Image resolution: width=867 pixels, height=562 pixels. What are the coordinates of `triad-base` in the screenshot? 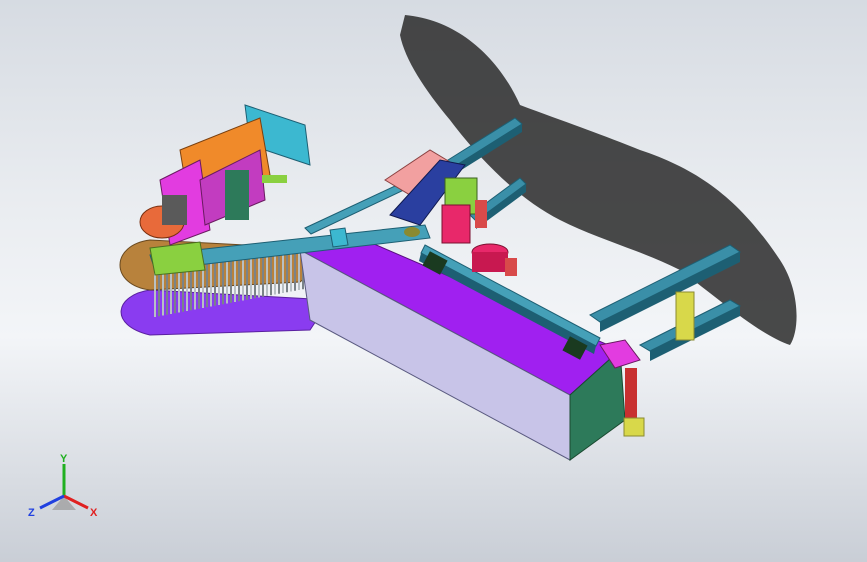 It's located at (64, 503).